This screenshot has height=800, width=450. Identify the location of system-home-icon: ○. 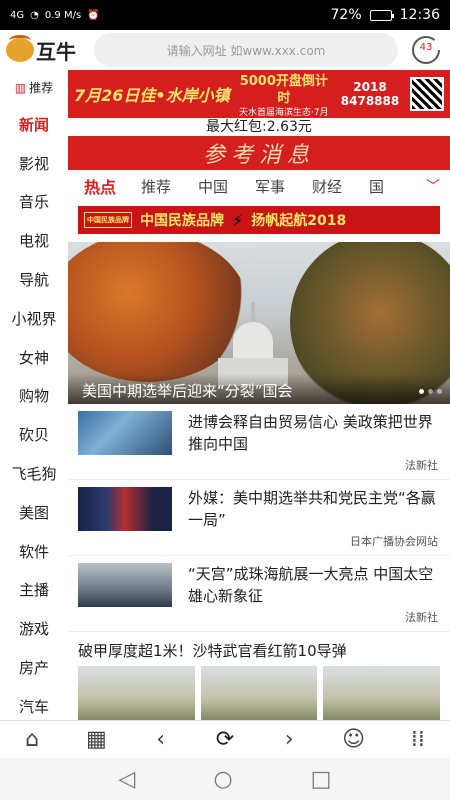
(222, 779).